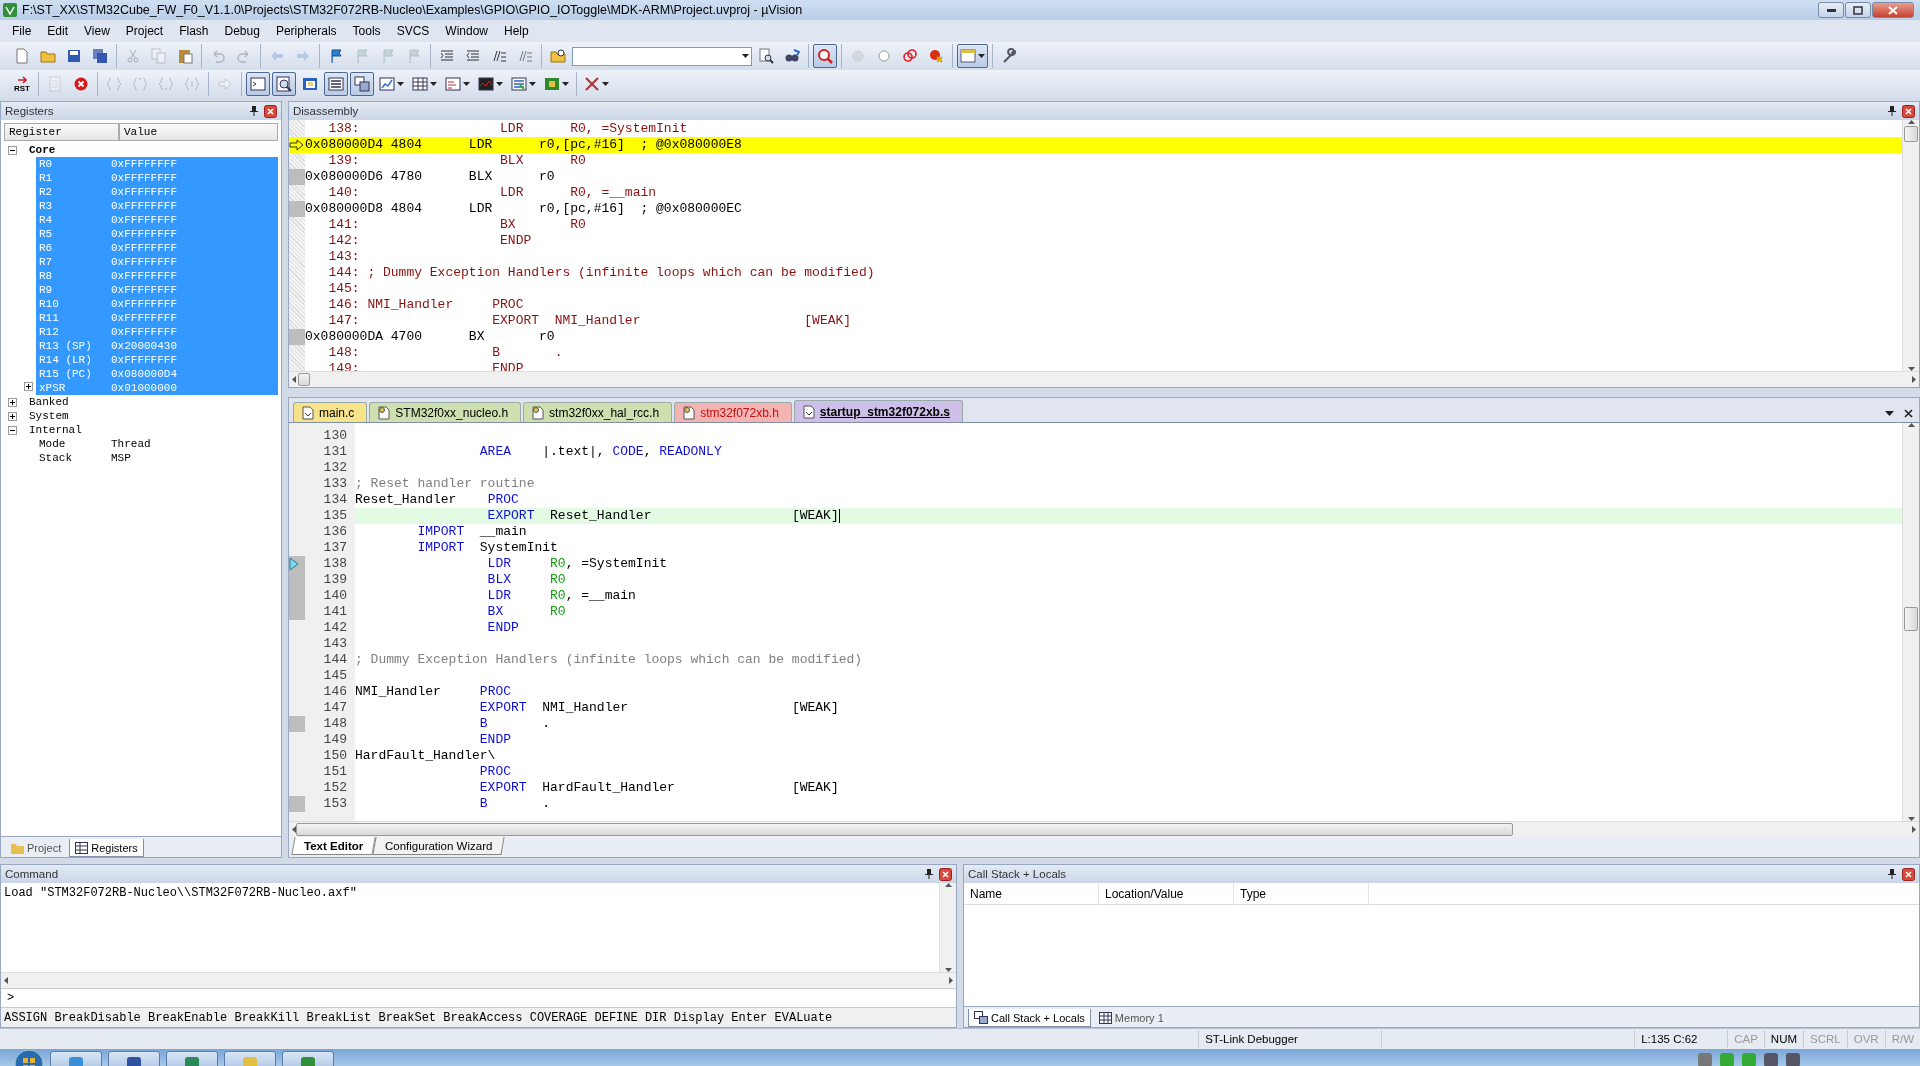  I want to click on magnifier-icon, so click(766, 56).